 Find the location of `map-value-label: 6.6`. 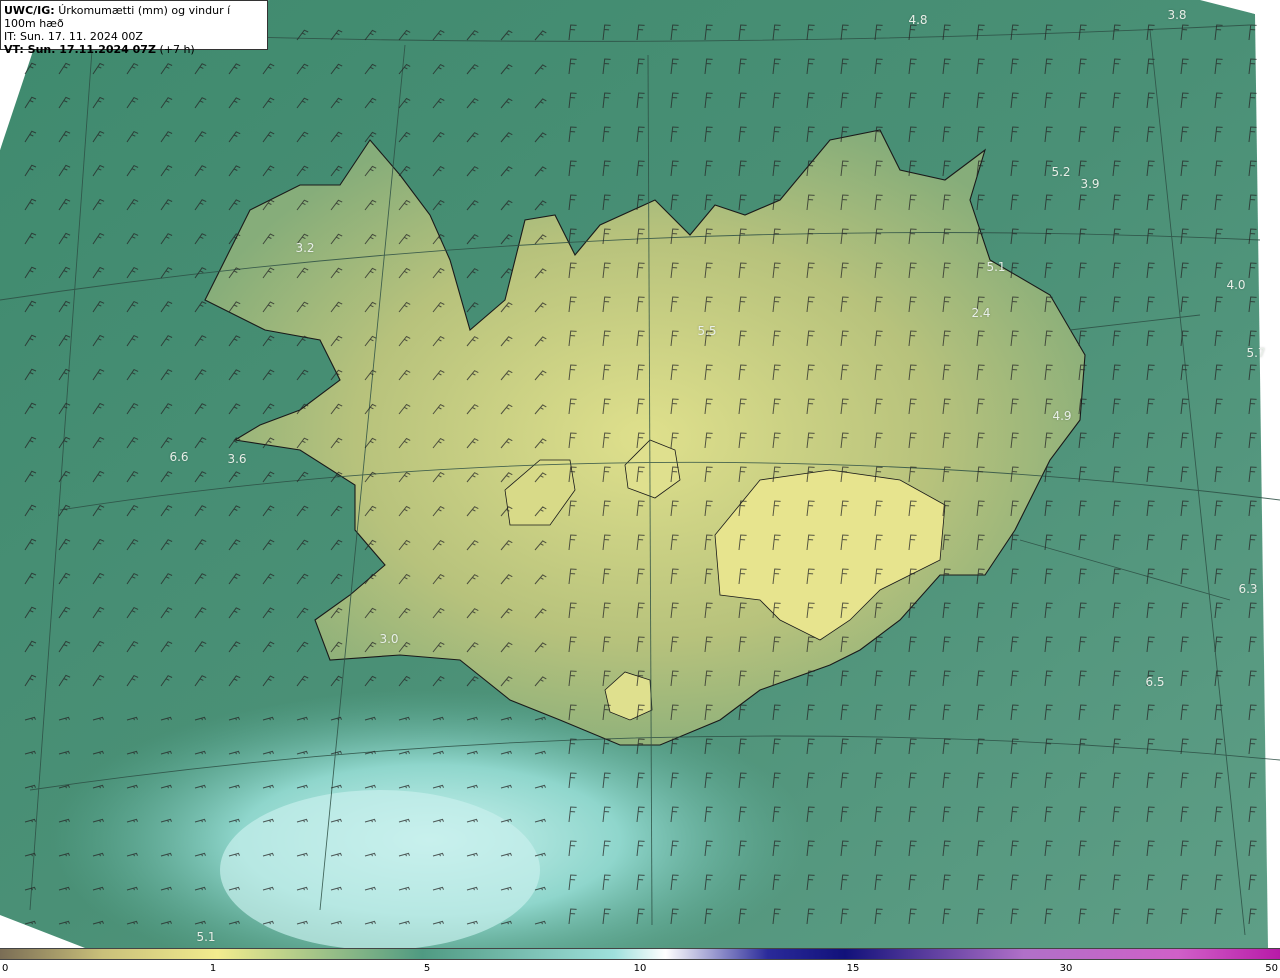

map-value-label: 6.6 is located at coordinates (179, 457).